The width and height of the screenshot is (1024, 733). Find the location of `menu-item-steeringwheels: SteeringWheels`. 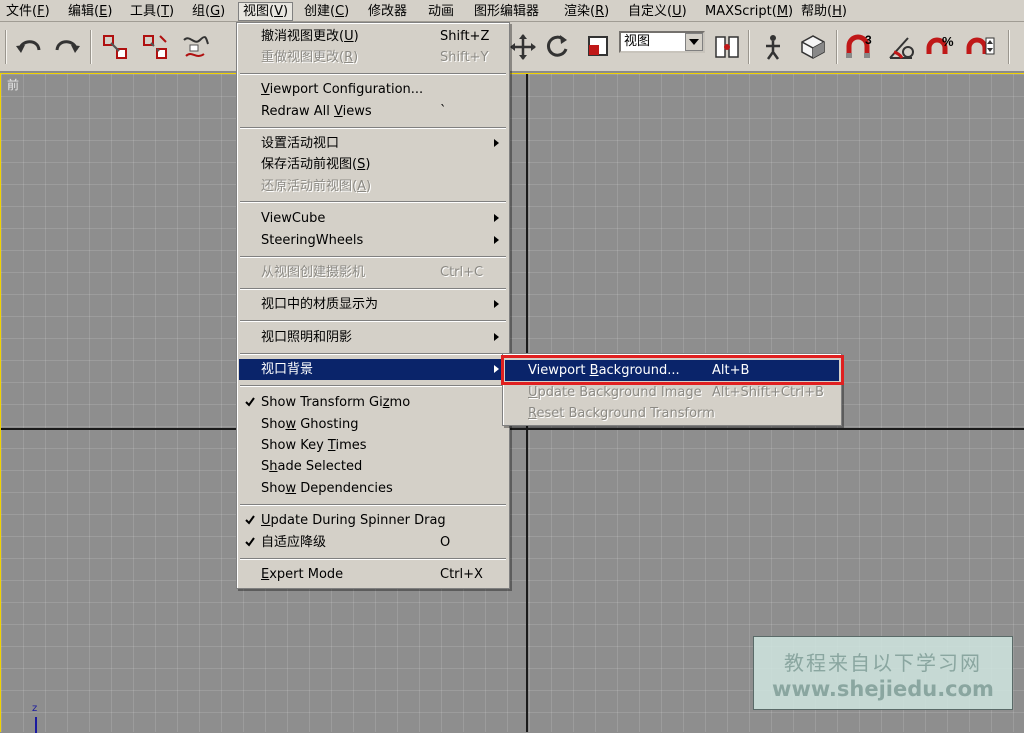

menu-item-steeringwheels: SteeringWheels is located at coordinates (373, 240).